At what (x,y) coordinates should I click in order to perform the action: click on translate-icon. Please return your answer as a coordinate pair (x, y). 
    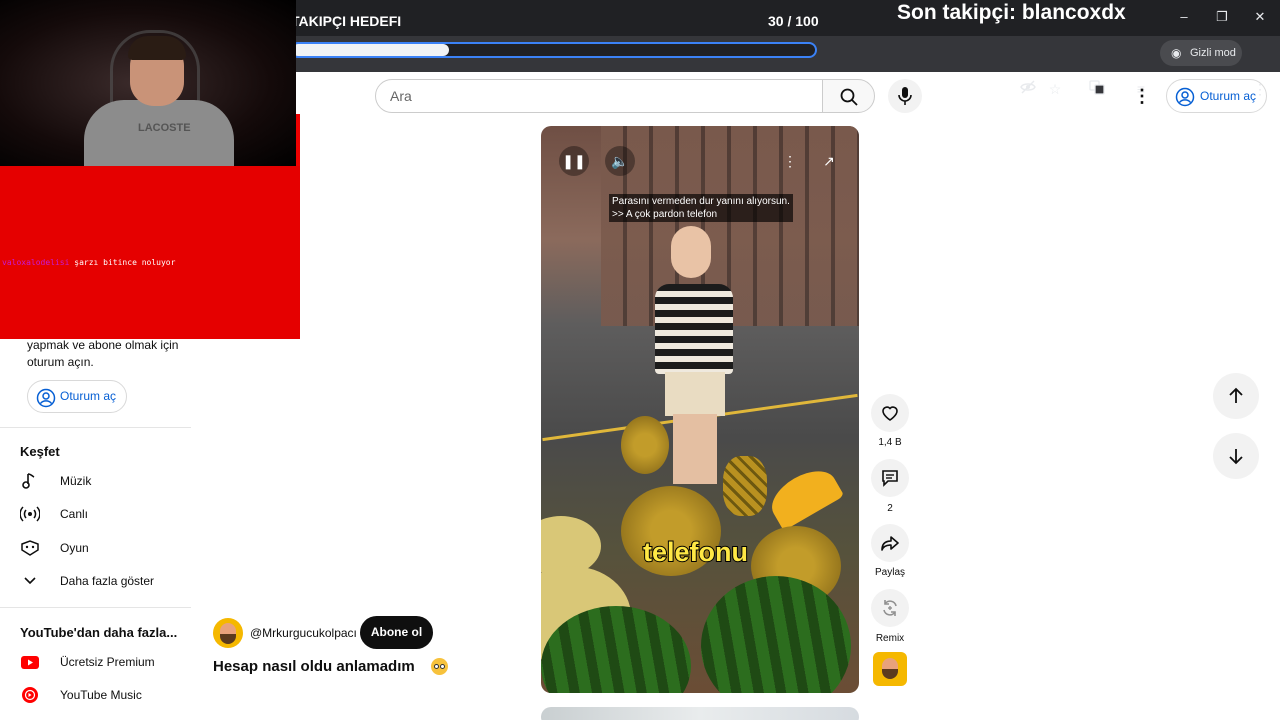
    Looking at the image, I should click on (1097, 89).